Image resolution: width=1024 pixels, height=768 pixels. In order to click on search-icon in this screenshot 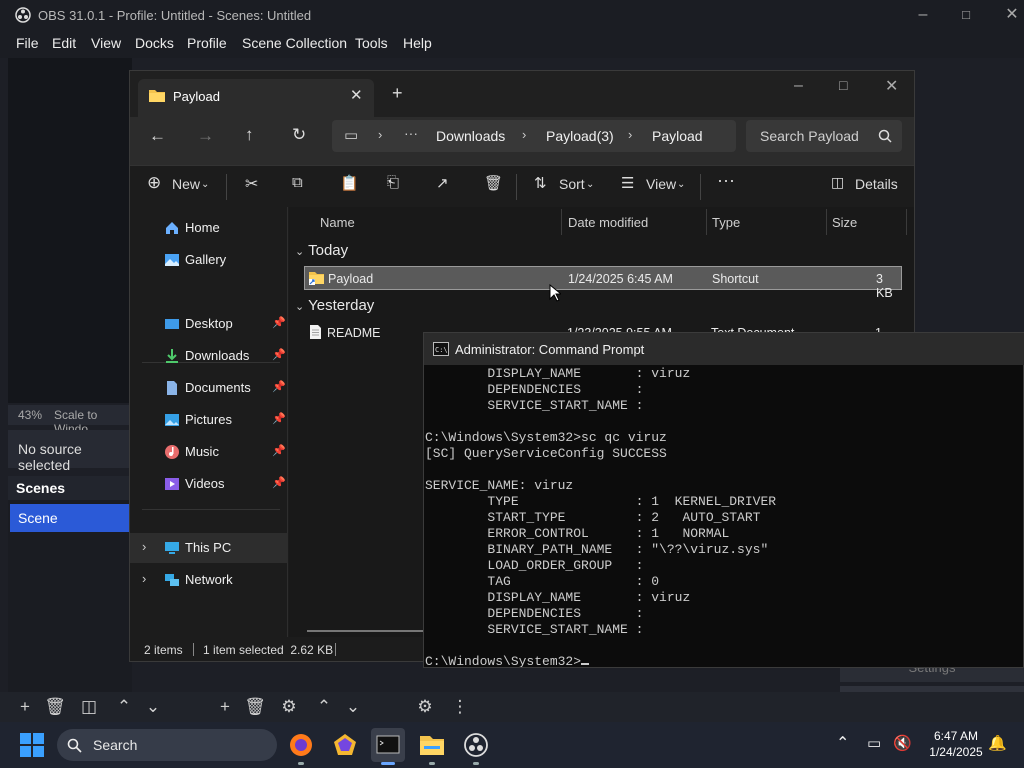, I will do `click(74, 745)`.